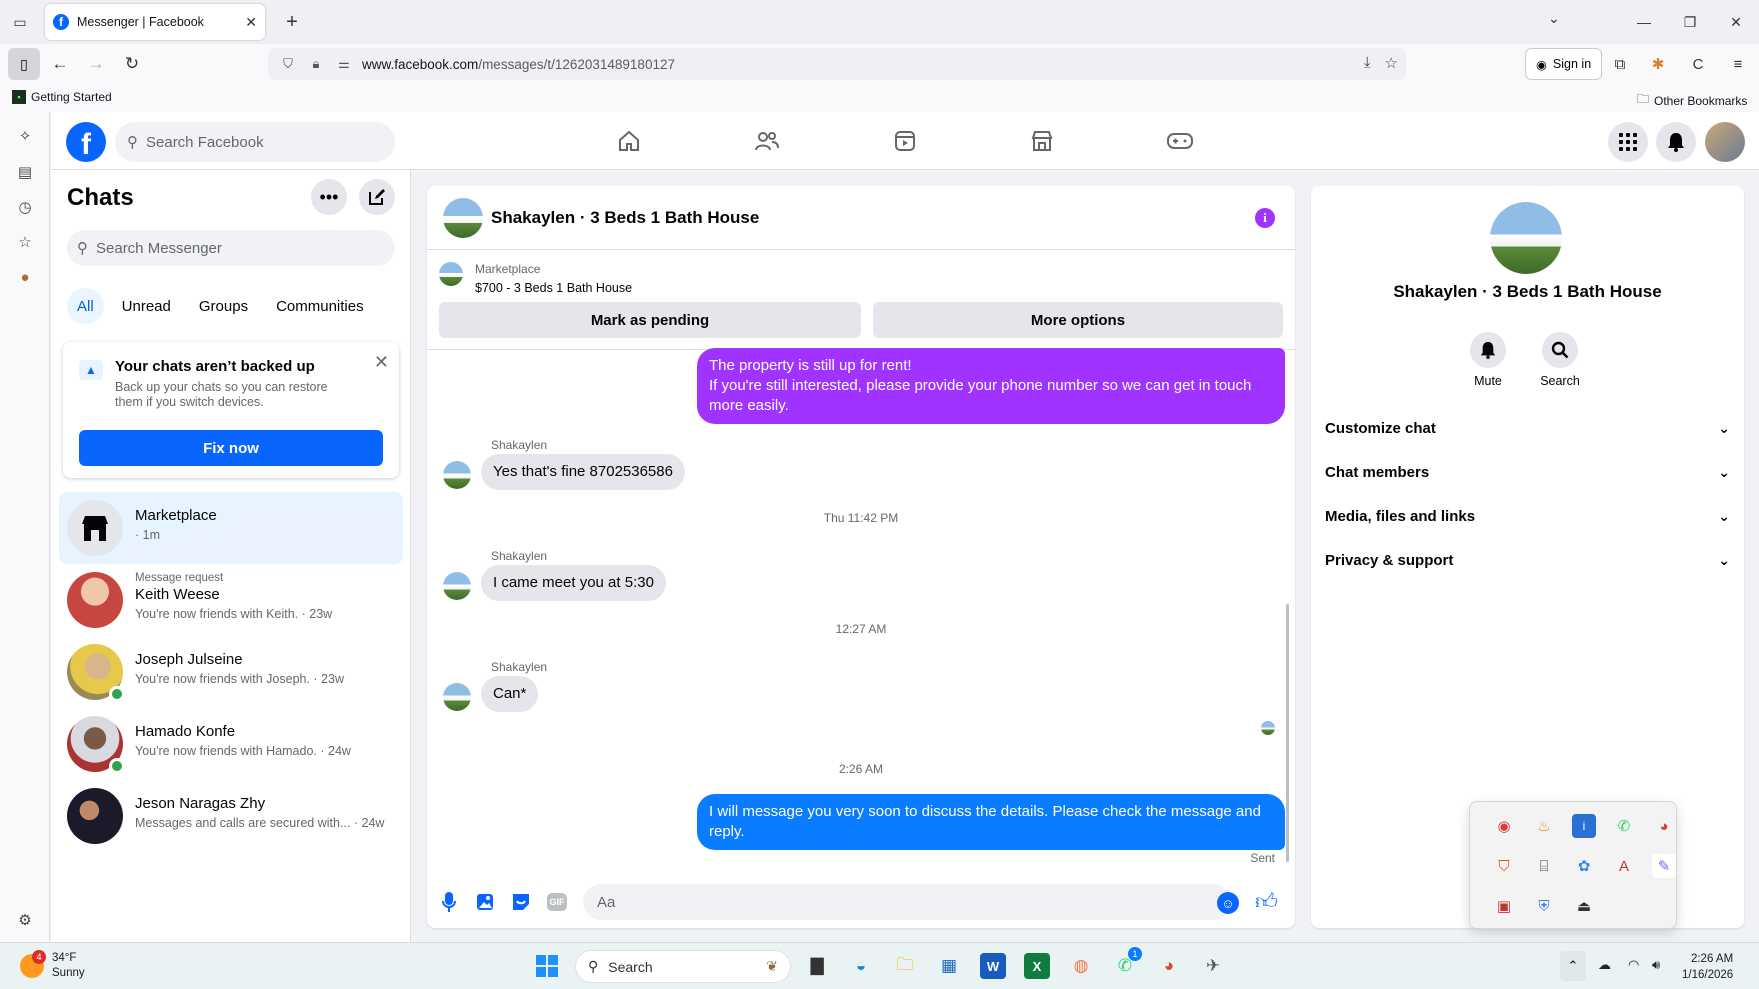 The image size is (1759, 989). Describe the element at coordinates (1664, 866) in the screenshot. I see `tray-pen-icon: ✎` at that location.